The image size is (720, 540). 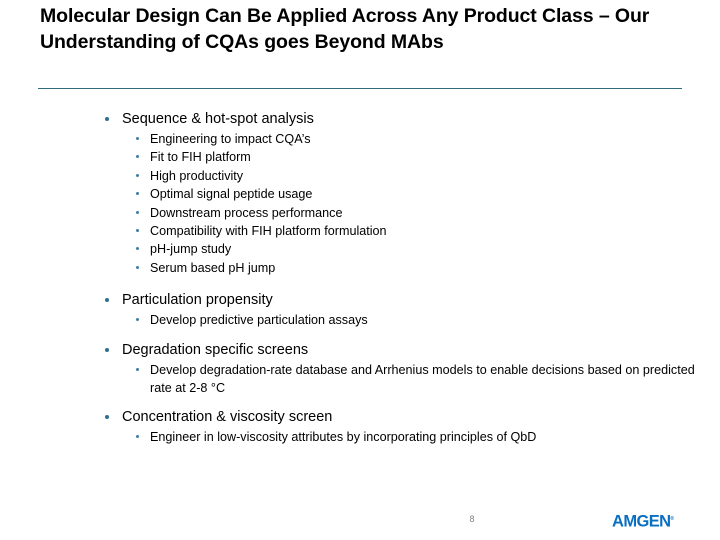 I want to click on bullet-level1-label: Concentration & viscosity screen, so click(x=227, y=417).